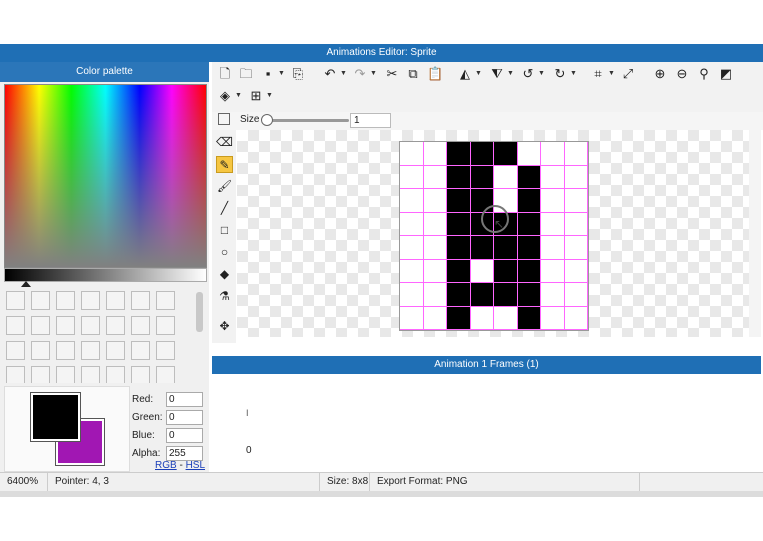 The height and width of the screenshot is (541, 763). What do you see at coordinates (195, 465) in the screenshot?
I see `hsl-link: HSL` at bounding box center [195, 465].